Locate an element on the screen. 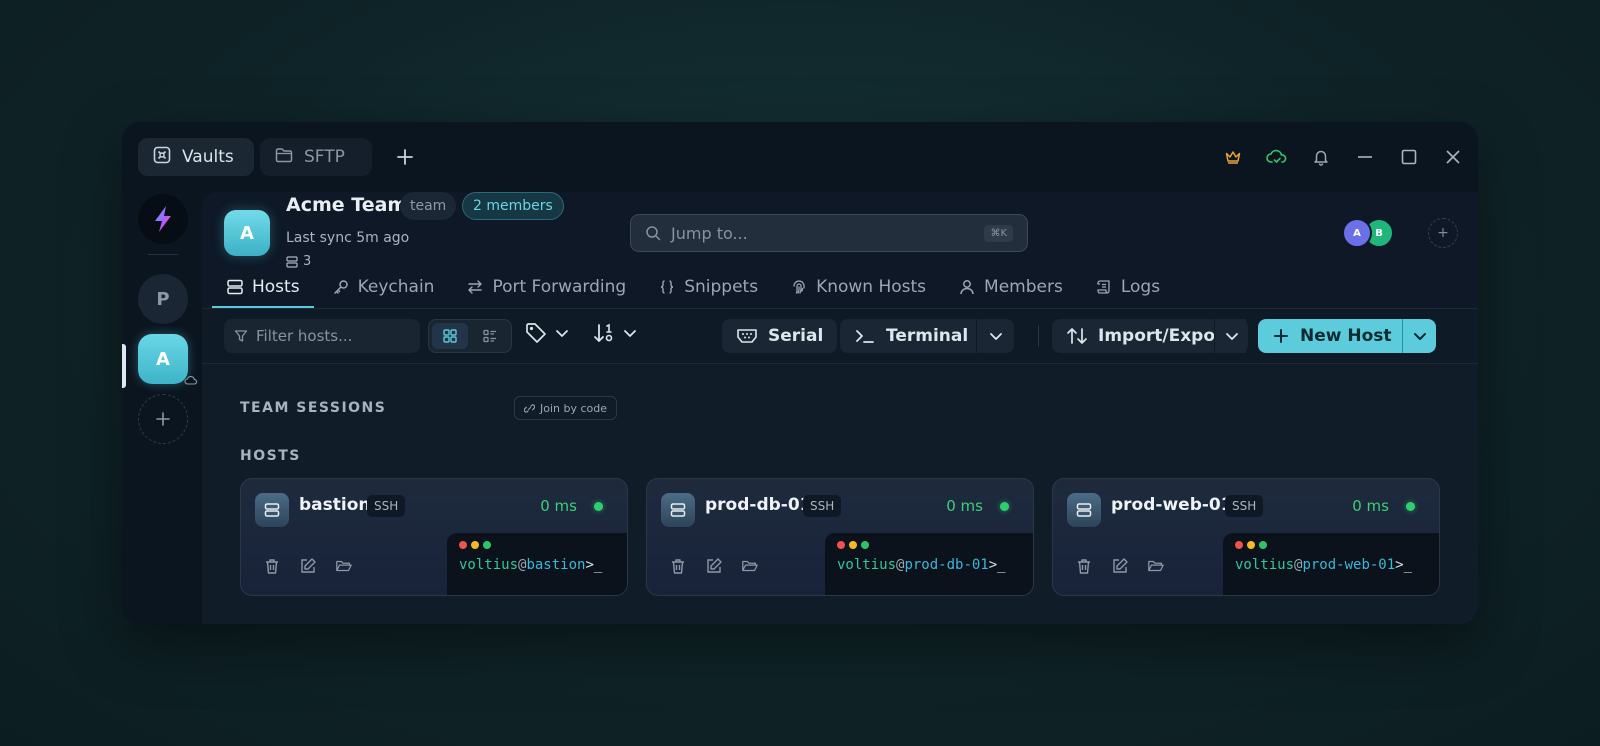 The image size is (1600, 746). traffic-lights is located at coordinates (537, 545).